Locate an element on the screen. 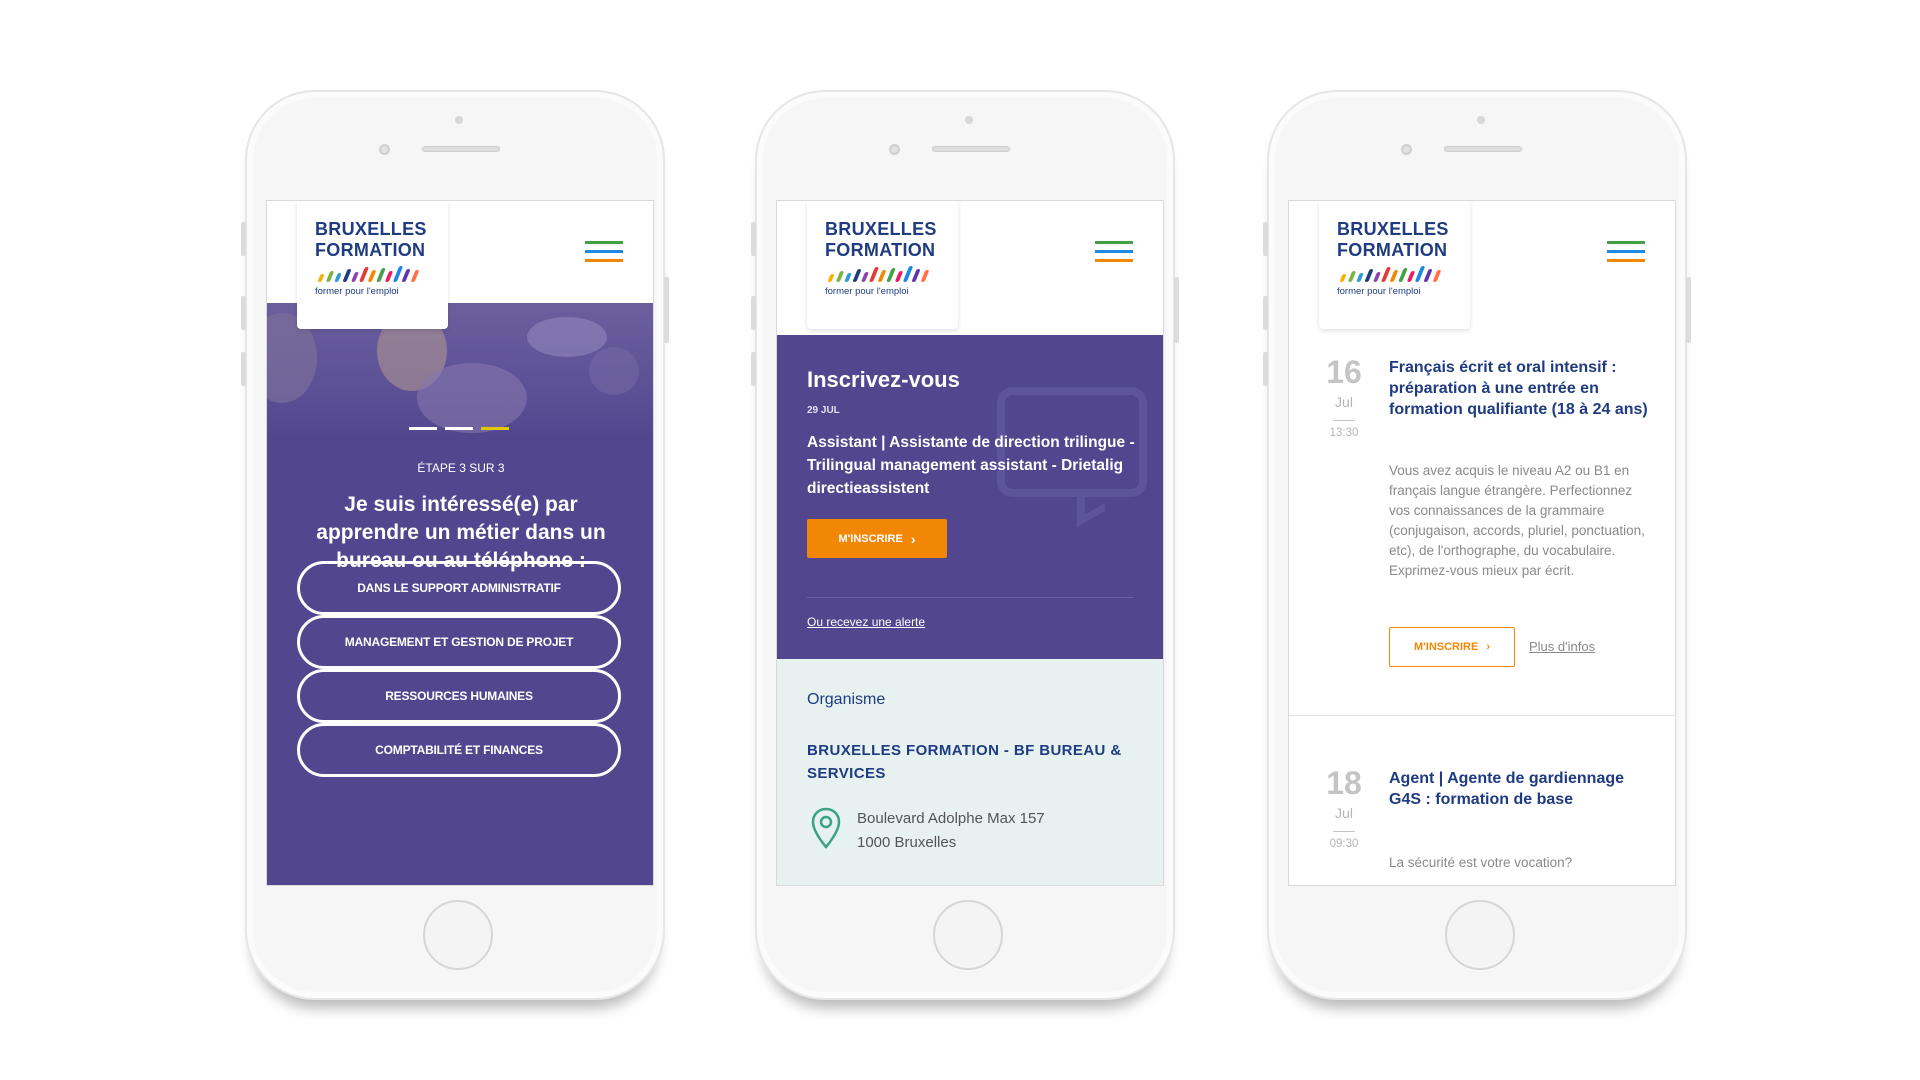  earpiece-speaker is located at coordinates (971, 149).